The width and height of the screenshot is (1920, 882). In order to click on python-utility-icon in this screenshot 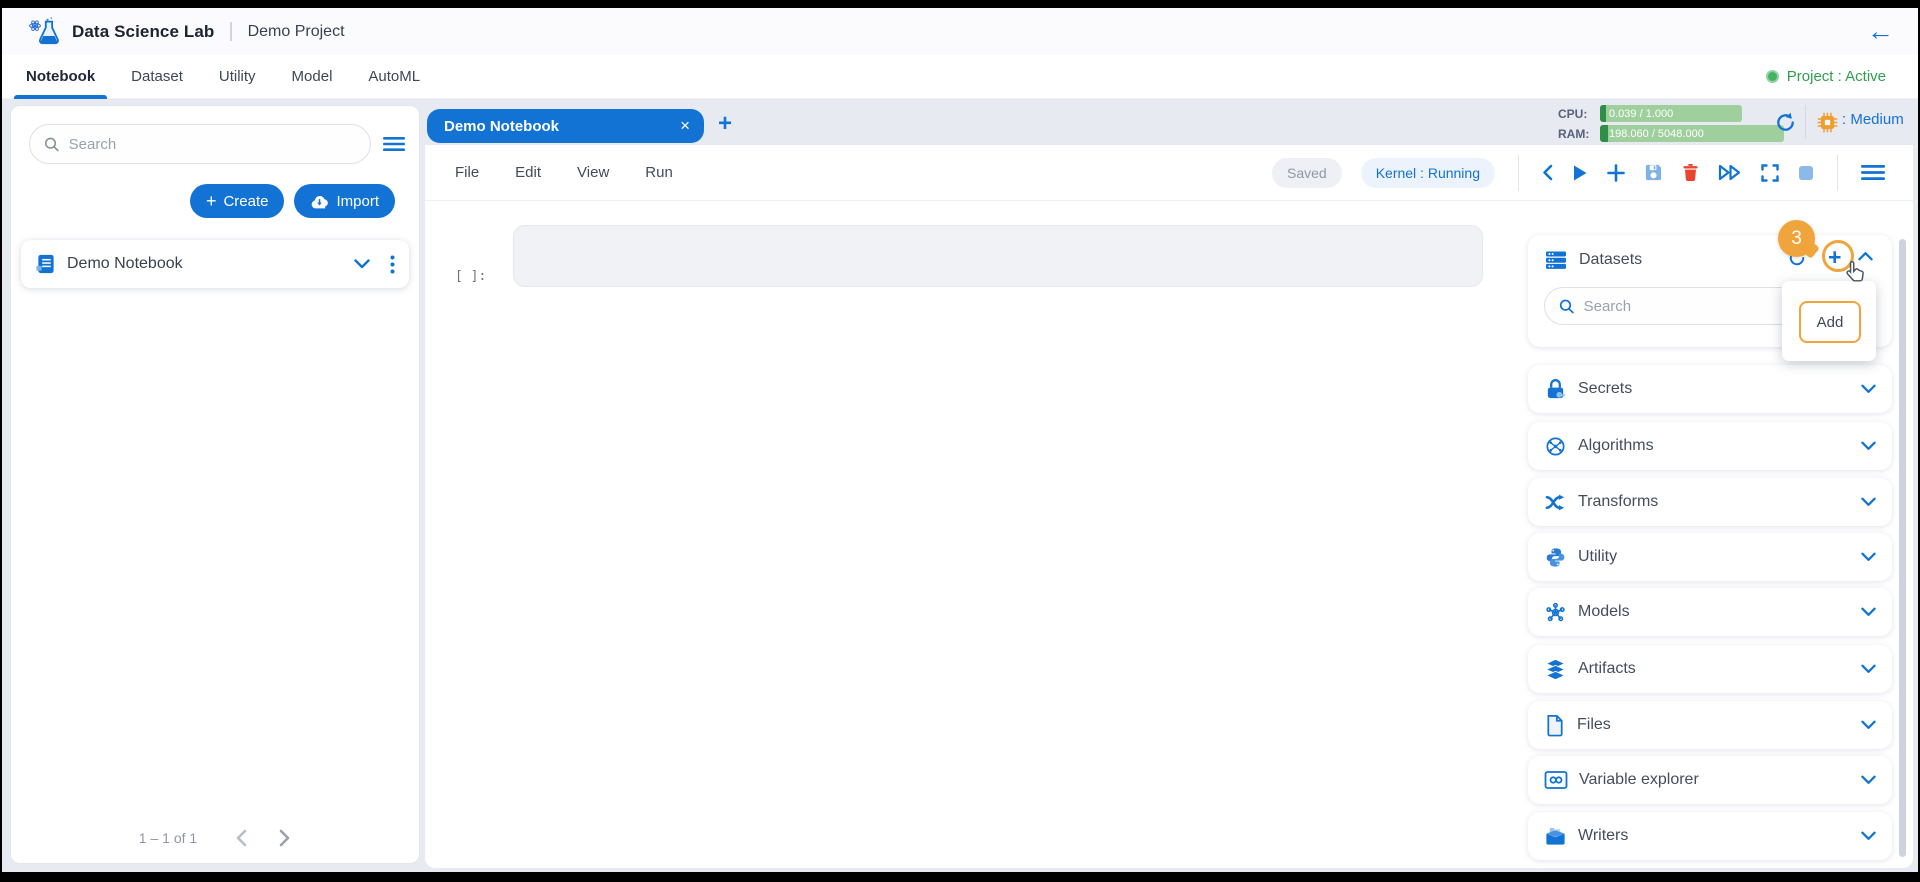, I will do `click(1555, 557)`.